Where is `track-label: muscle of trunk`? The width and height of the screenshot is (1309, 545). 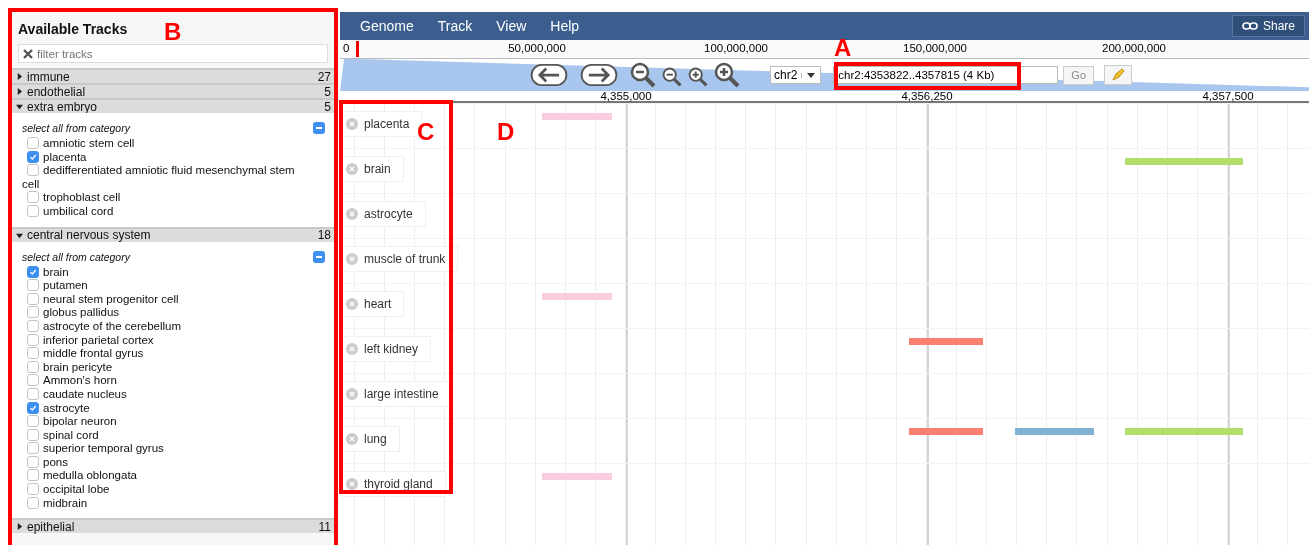 track-label: muscle of trunk is located at coordinates (400, 259).